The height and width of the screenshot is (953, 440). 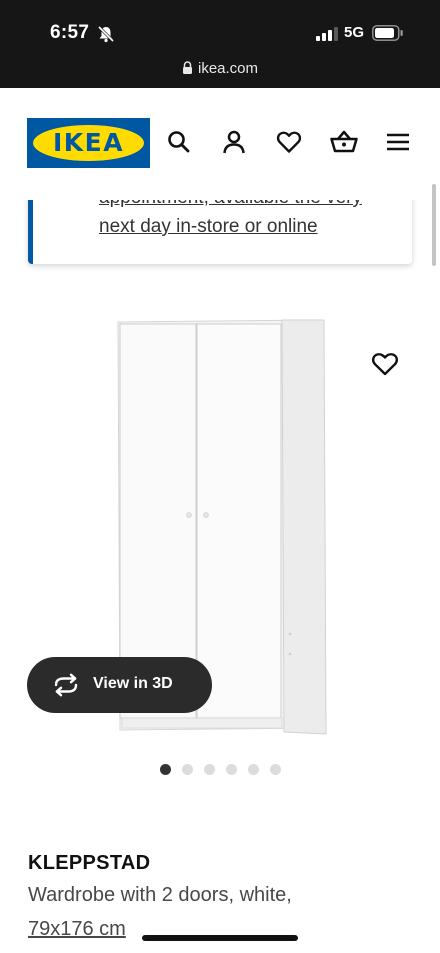 What do you see at coordinates (187, 69) in the screenshot?
I see `lock-icon` at bounding box center [187, 69].